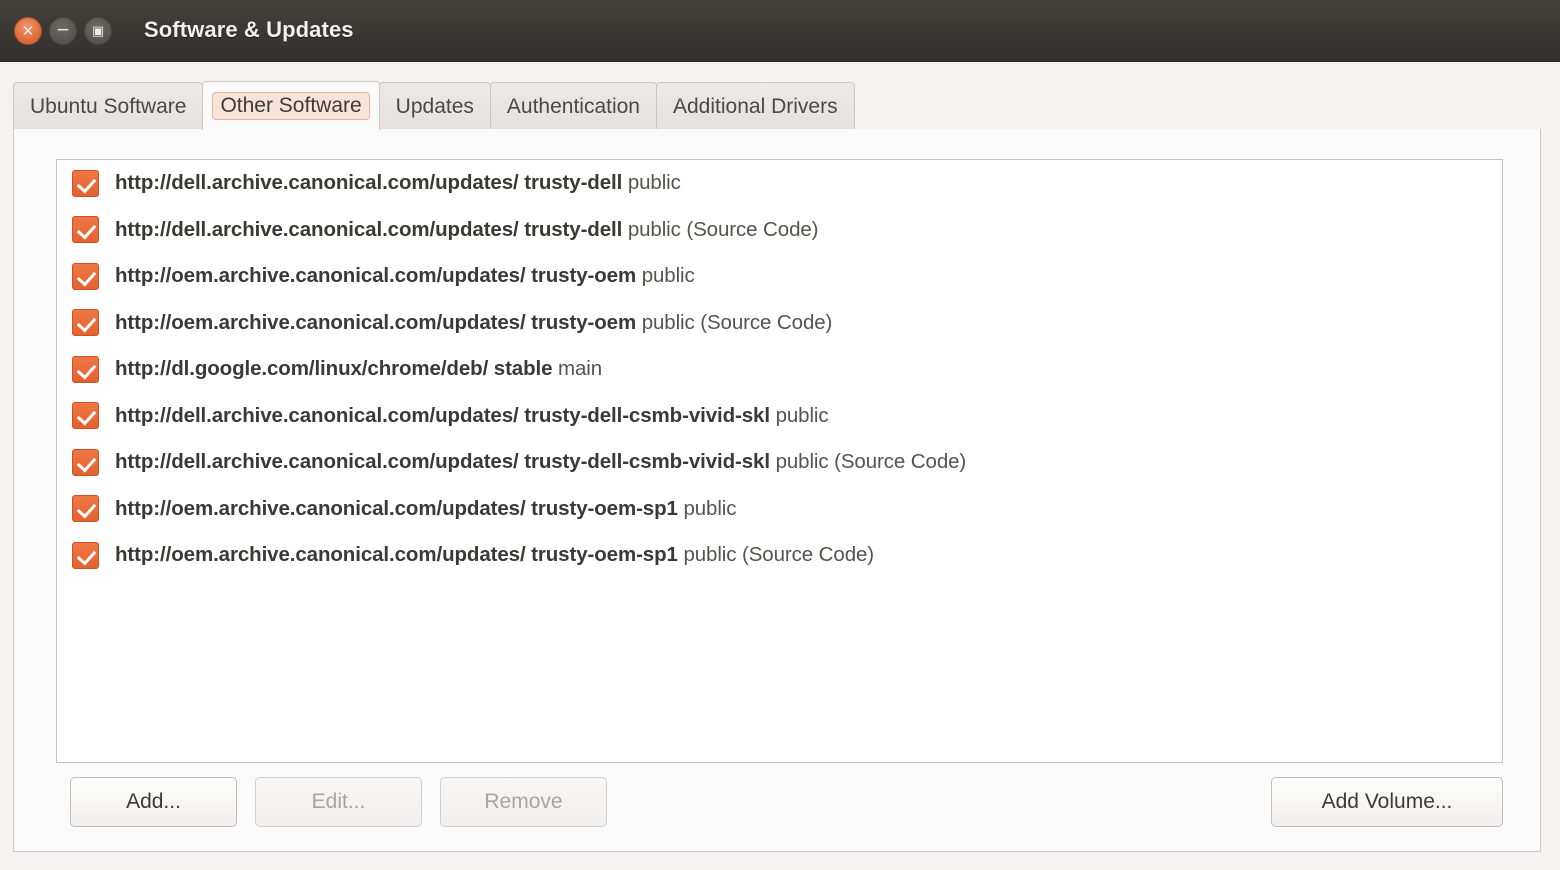 The width and height of the screenshot is (1560, 870). Describe the element at coordinates (249, 29) in the screenshot. I see `window-title: Software & Updates` at that location.